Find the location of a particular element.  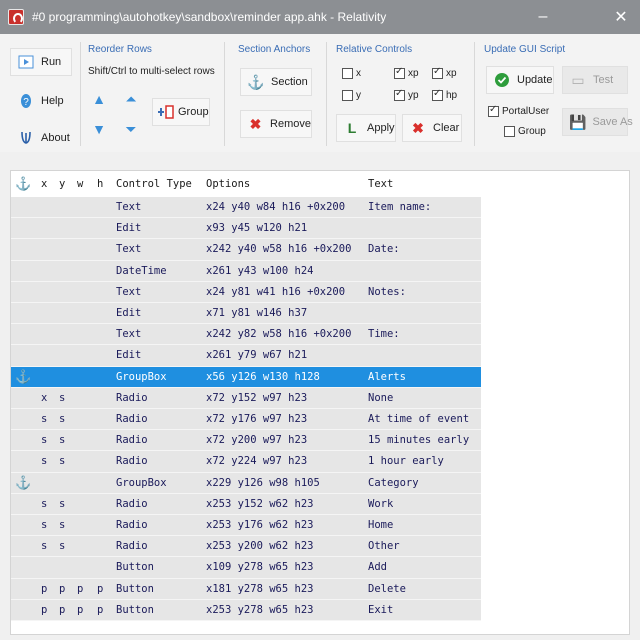

checkbox-hp: hp is located at coordinates (444, 94).